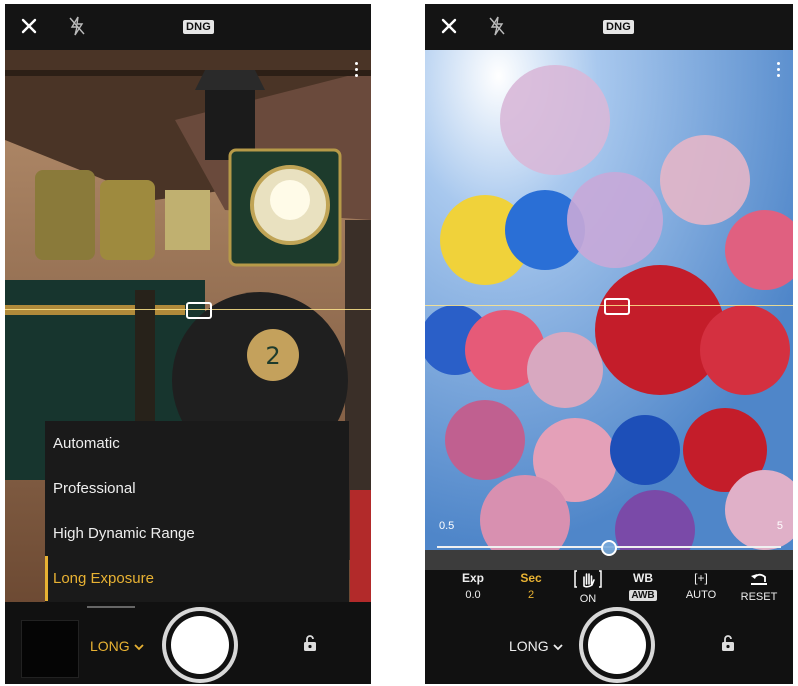 Image resolution: width=798 pixels, height=686 pixels. I want to click on white-balance-control: WB AWB, so click(643, 585).